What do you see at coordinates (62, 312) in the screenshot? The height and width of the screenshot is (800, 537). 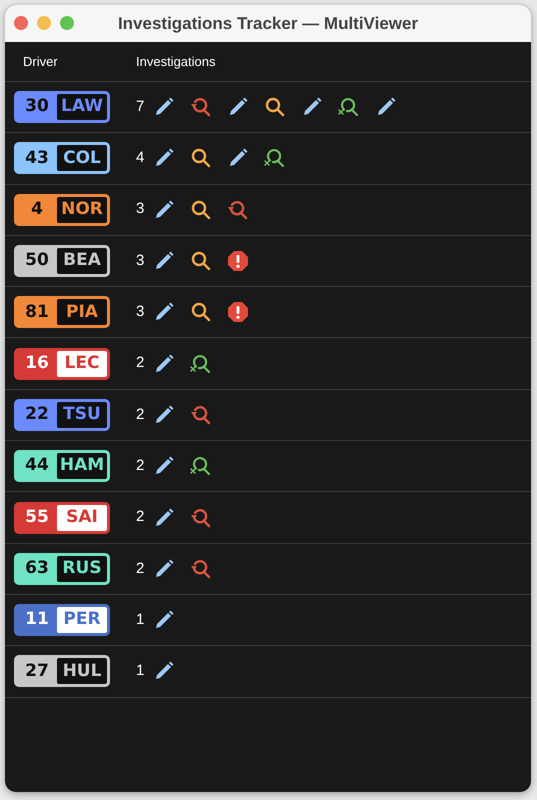 I see `driver-badge: 81 PIA` at bounding box center [62, 312].